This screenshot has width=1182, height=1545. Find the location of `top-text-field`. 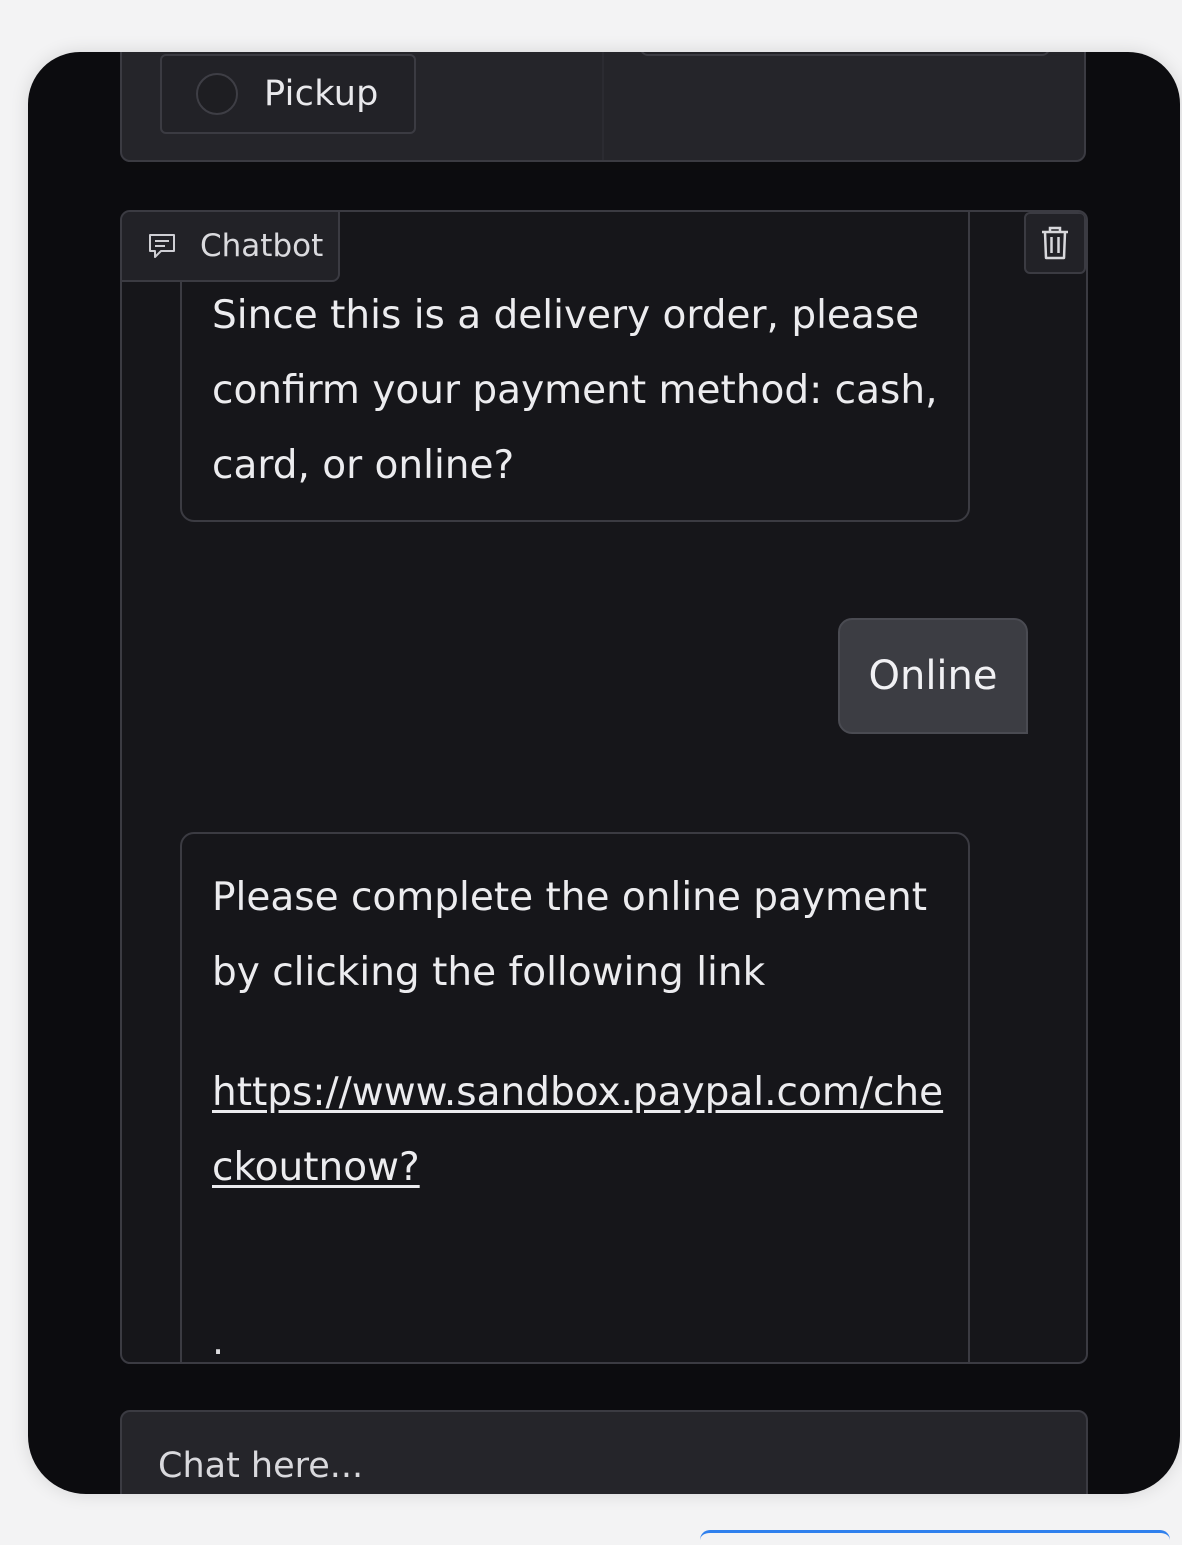

top-text-field is located at coordinates (845, 54).